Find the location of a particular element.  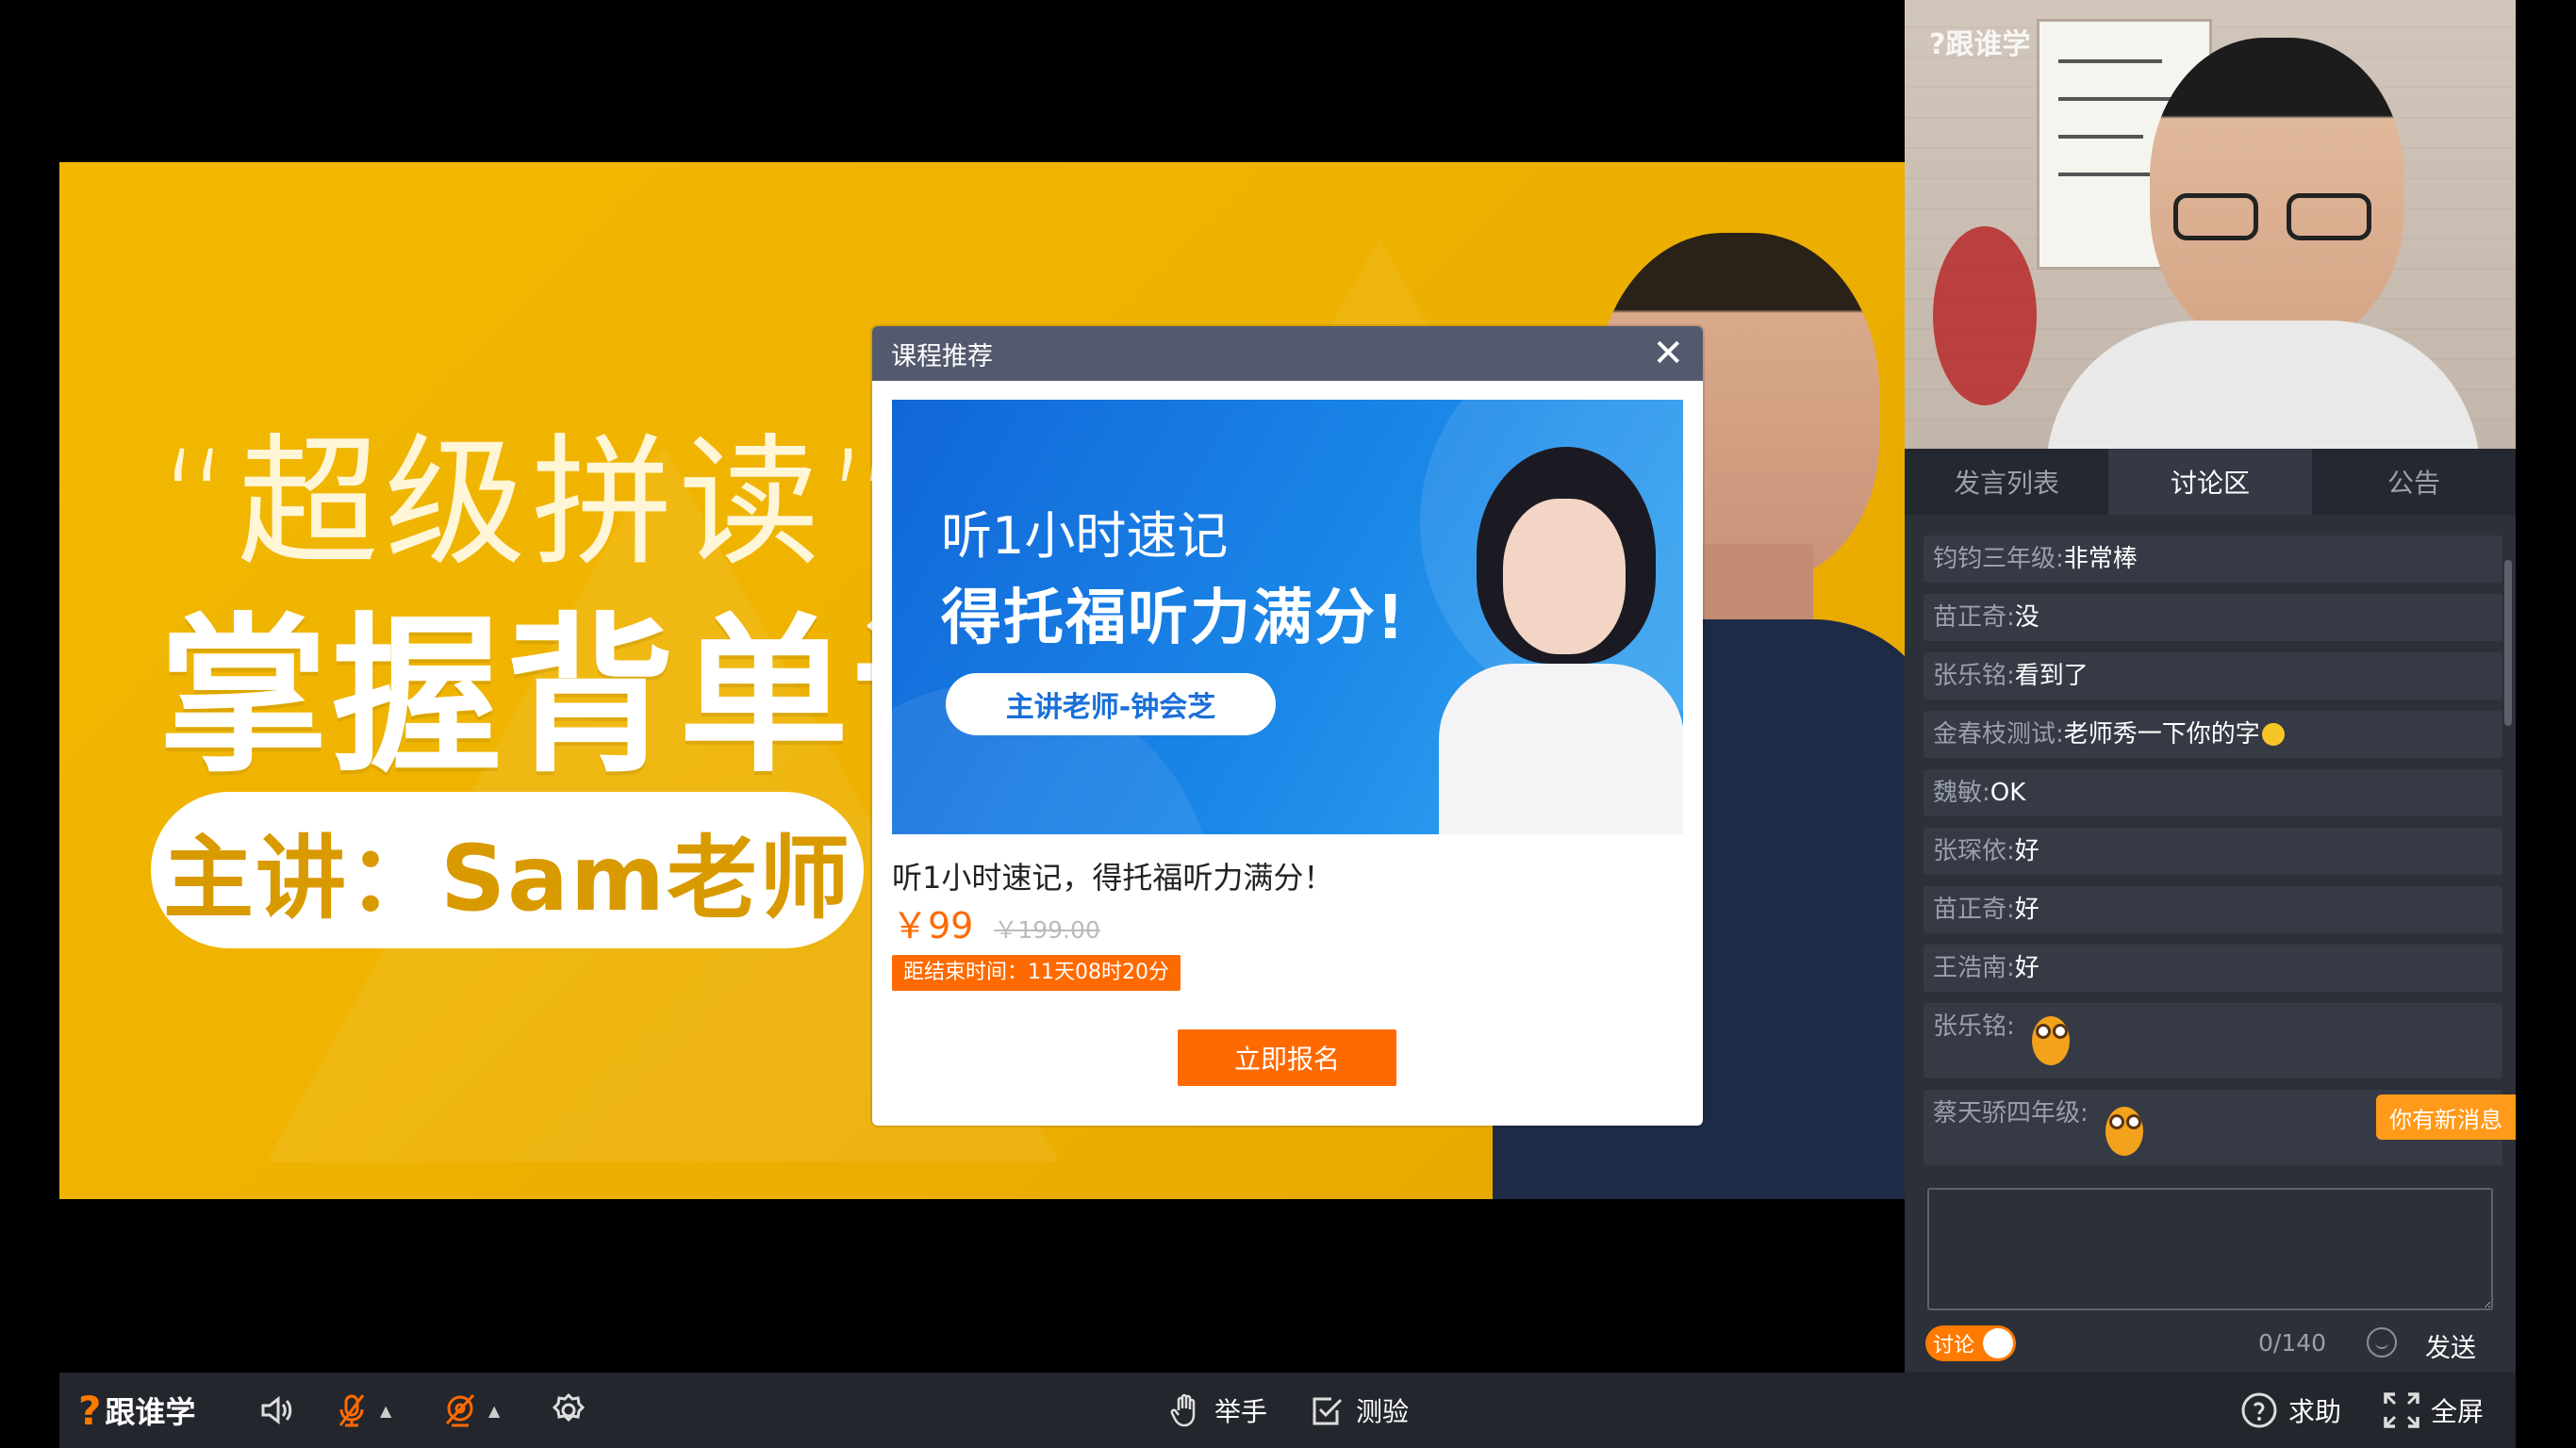

help-icon is located at coordinates (2259, 1410).